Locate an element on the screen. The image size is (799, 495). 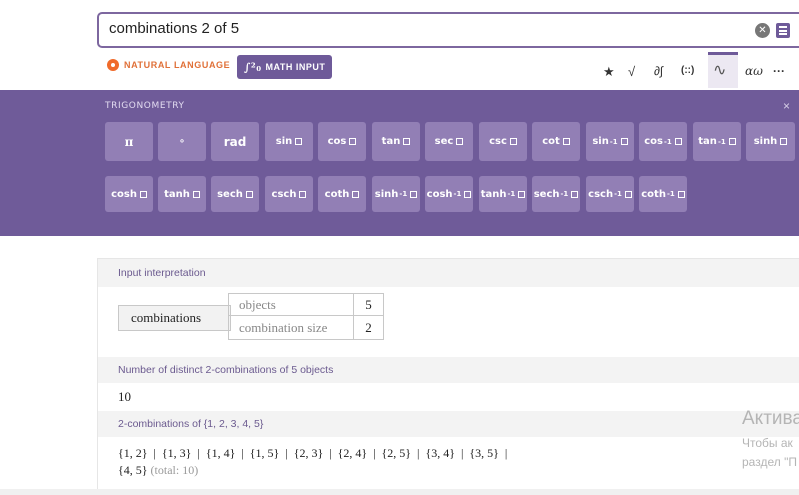
key-label: ∘ is located at coordinates (182, 141).